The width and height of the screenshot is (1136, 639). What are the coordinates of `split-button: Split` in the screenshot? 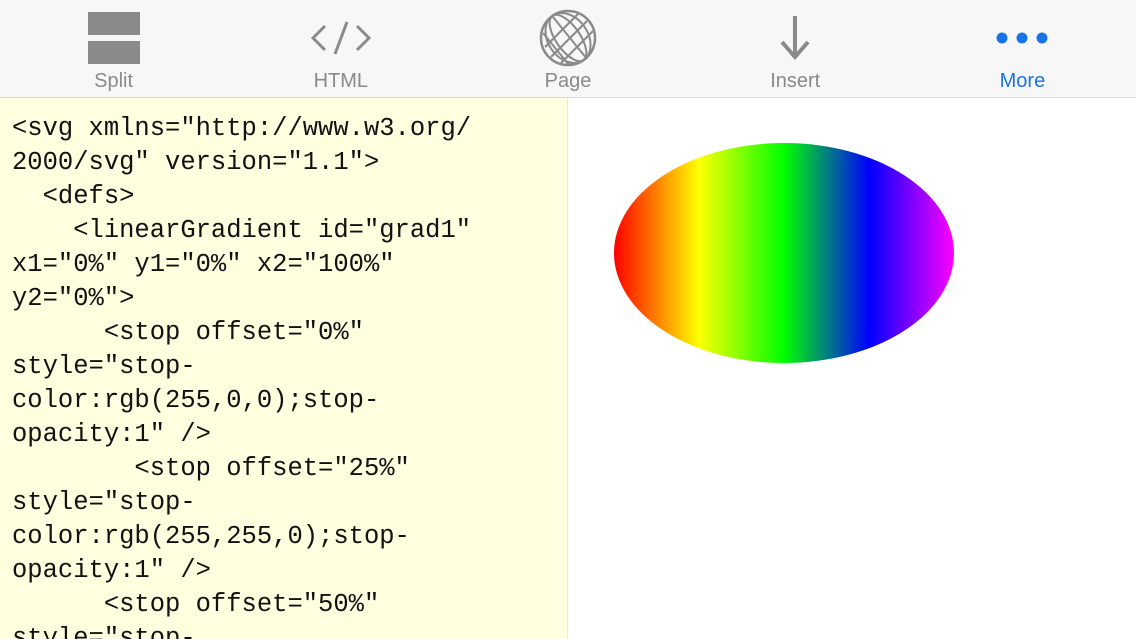 It's located at (113, 48).